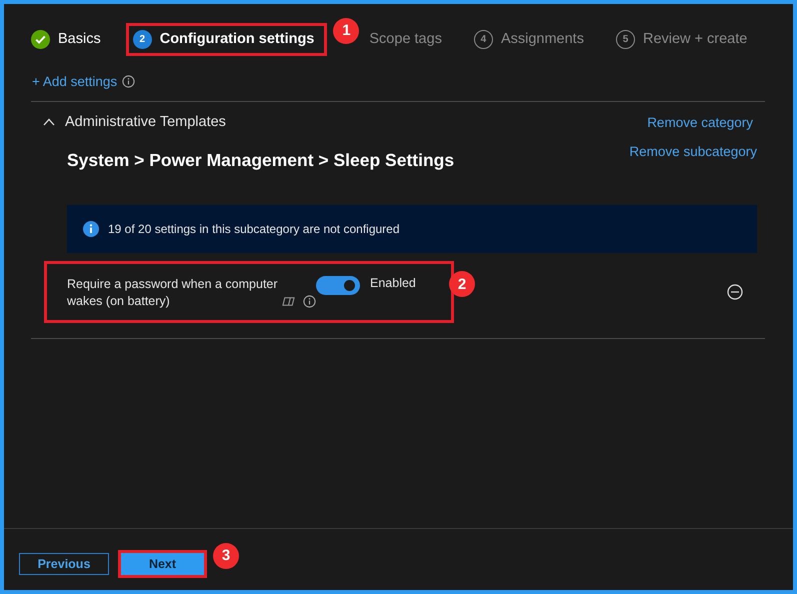 This screenshot has width=797, height=594. Describe the element at coordinates (532, 39) in the screenshot. I see `wizard-step: 4 Assignments` at that location.